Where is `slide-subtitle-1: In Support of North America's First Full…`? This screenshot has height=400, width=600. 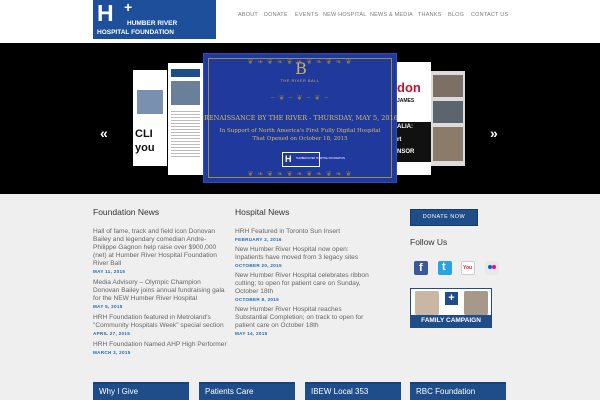 slide-subtitle-1: In Support of North America's First Full… is located at coordinates (300, 131).